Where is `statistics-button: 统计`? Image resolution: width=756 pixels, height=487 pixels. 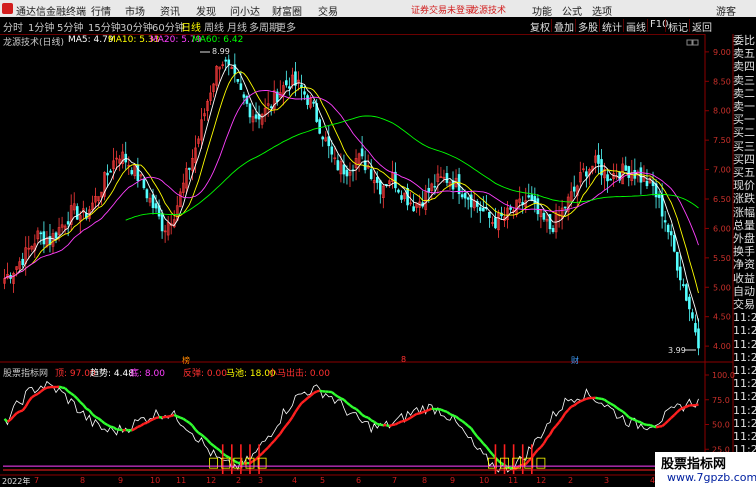 statistics-button: 统计 is located at coordinates (612, 26).